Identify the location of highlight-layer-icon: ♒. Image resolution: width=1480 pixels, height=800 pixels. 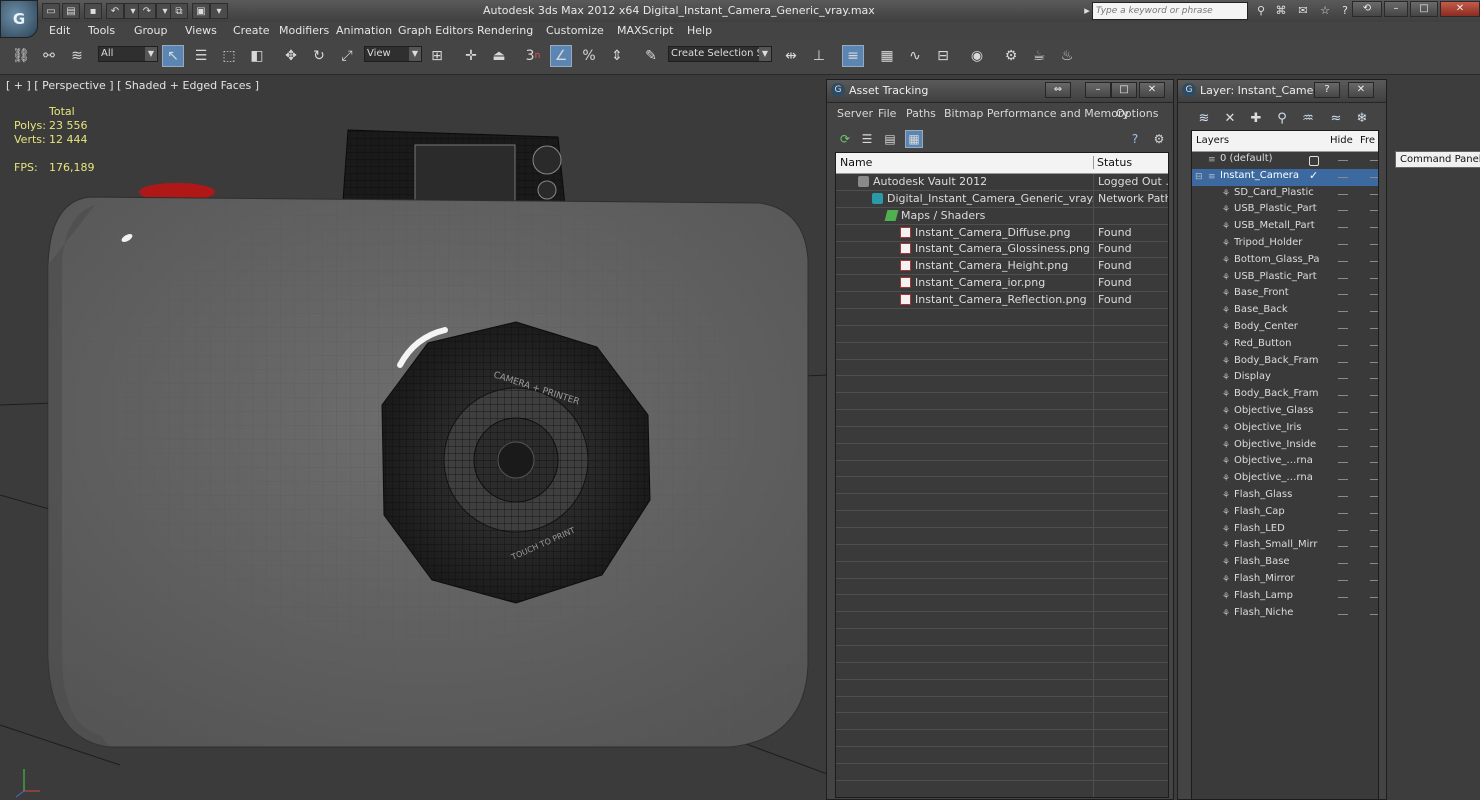
(1308, 118).